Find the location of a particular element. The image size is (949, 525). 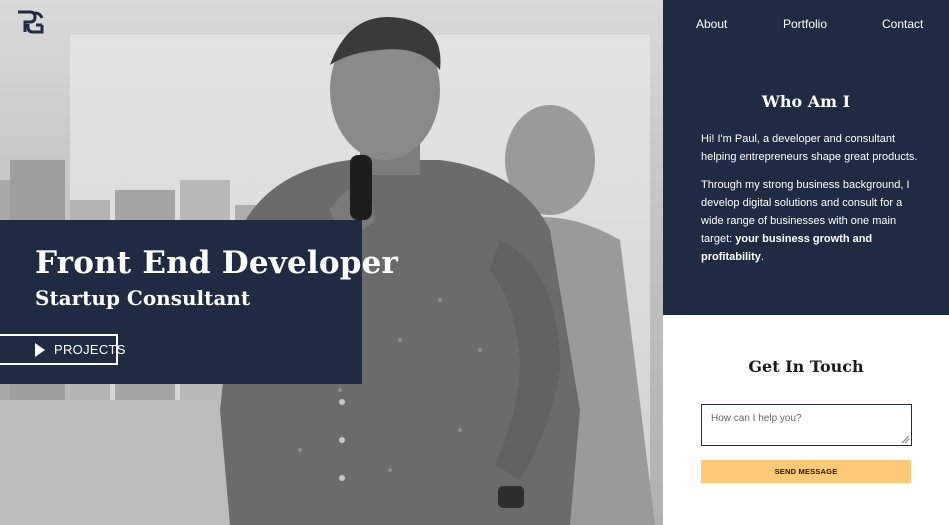

nav-link-about: About is located at coordinates (711, 24).